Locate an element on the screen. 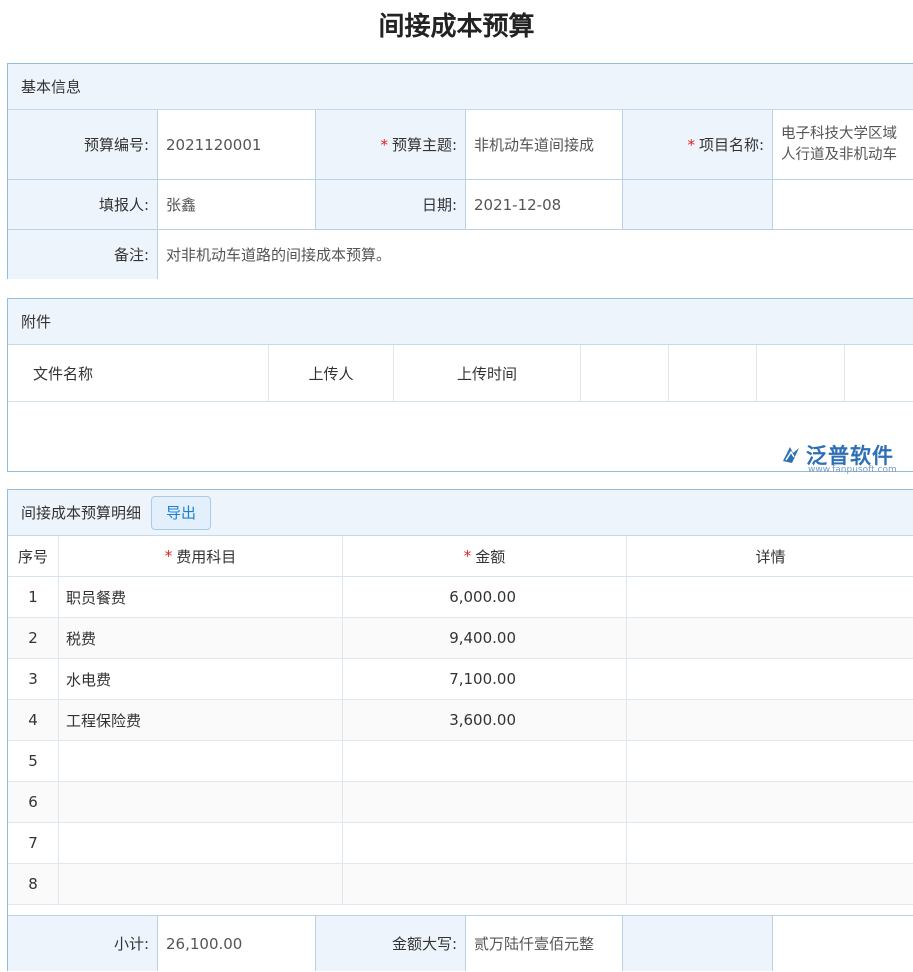 The width and height of the screenshot is (913, 972). table-row: 4 工程保险费 3,600.00 is located at coordinates (460, 720).